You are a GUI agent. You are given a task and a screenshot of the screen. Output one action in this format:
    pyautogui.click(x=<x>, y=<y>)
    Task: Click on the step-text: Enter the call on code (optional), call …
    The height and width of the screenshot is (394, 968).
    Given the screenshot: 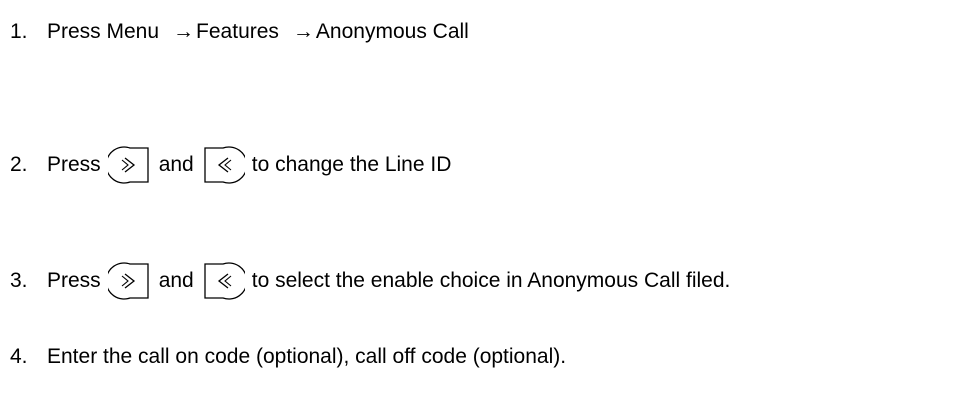 What is the action you would take?
    pyautogui.click(x=307, y=356)
    